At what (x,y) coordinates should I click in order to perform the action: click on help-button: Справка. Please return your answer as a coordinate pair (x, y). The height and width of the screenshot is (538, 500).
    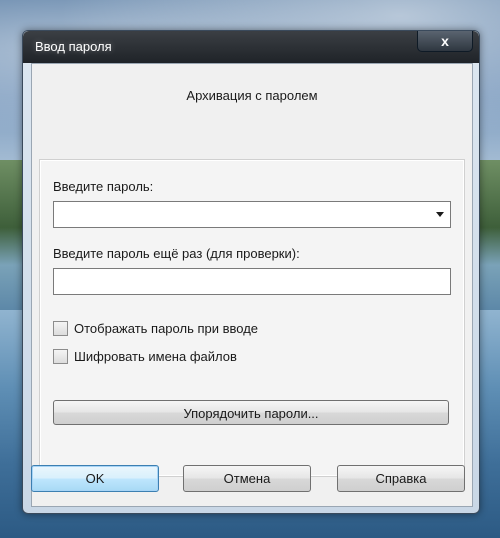
    Looking at the image, I should click on (401, 478).